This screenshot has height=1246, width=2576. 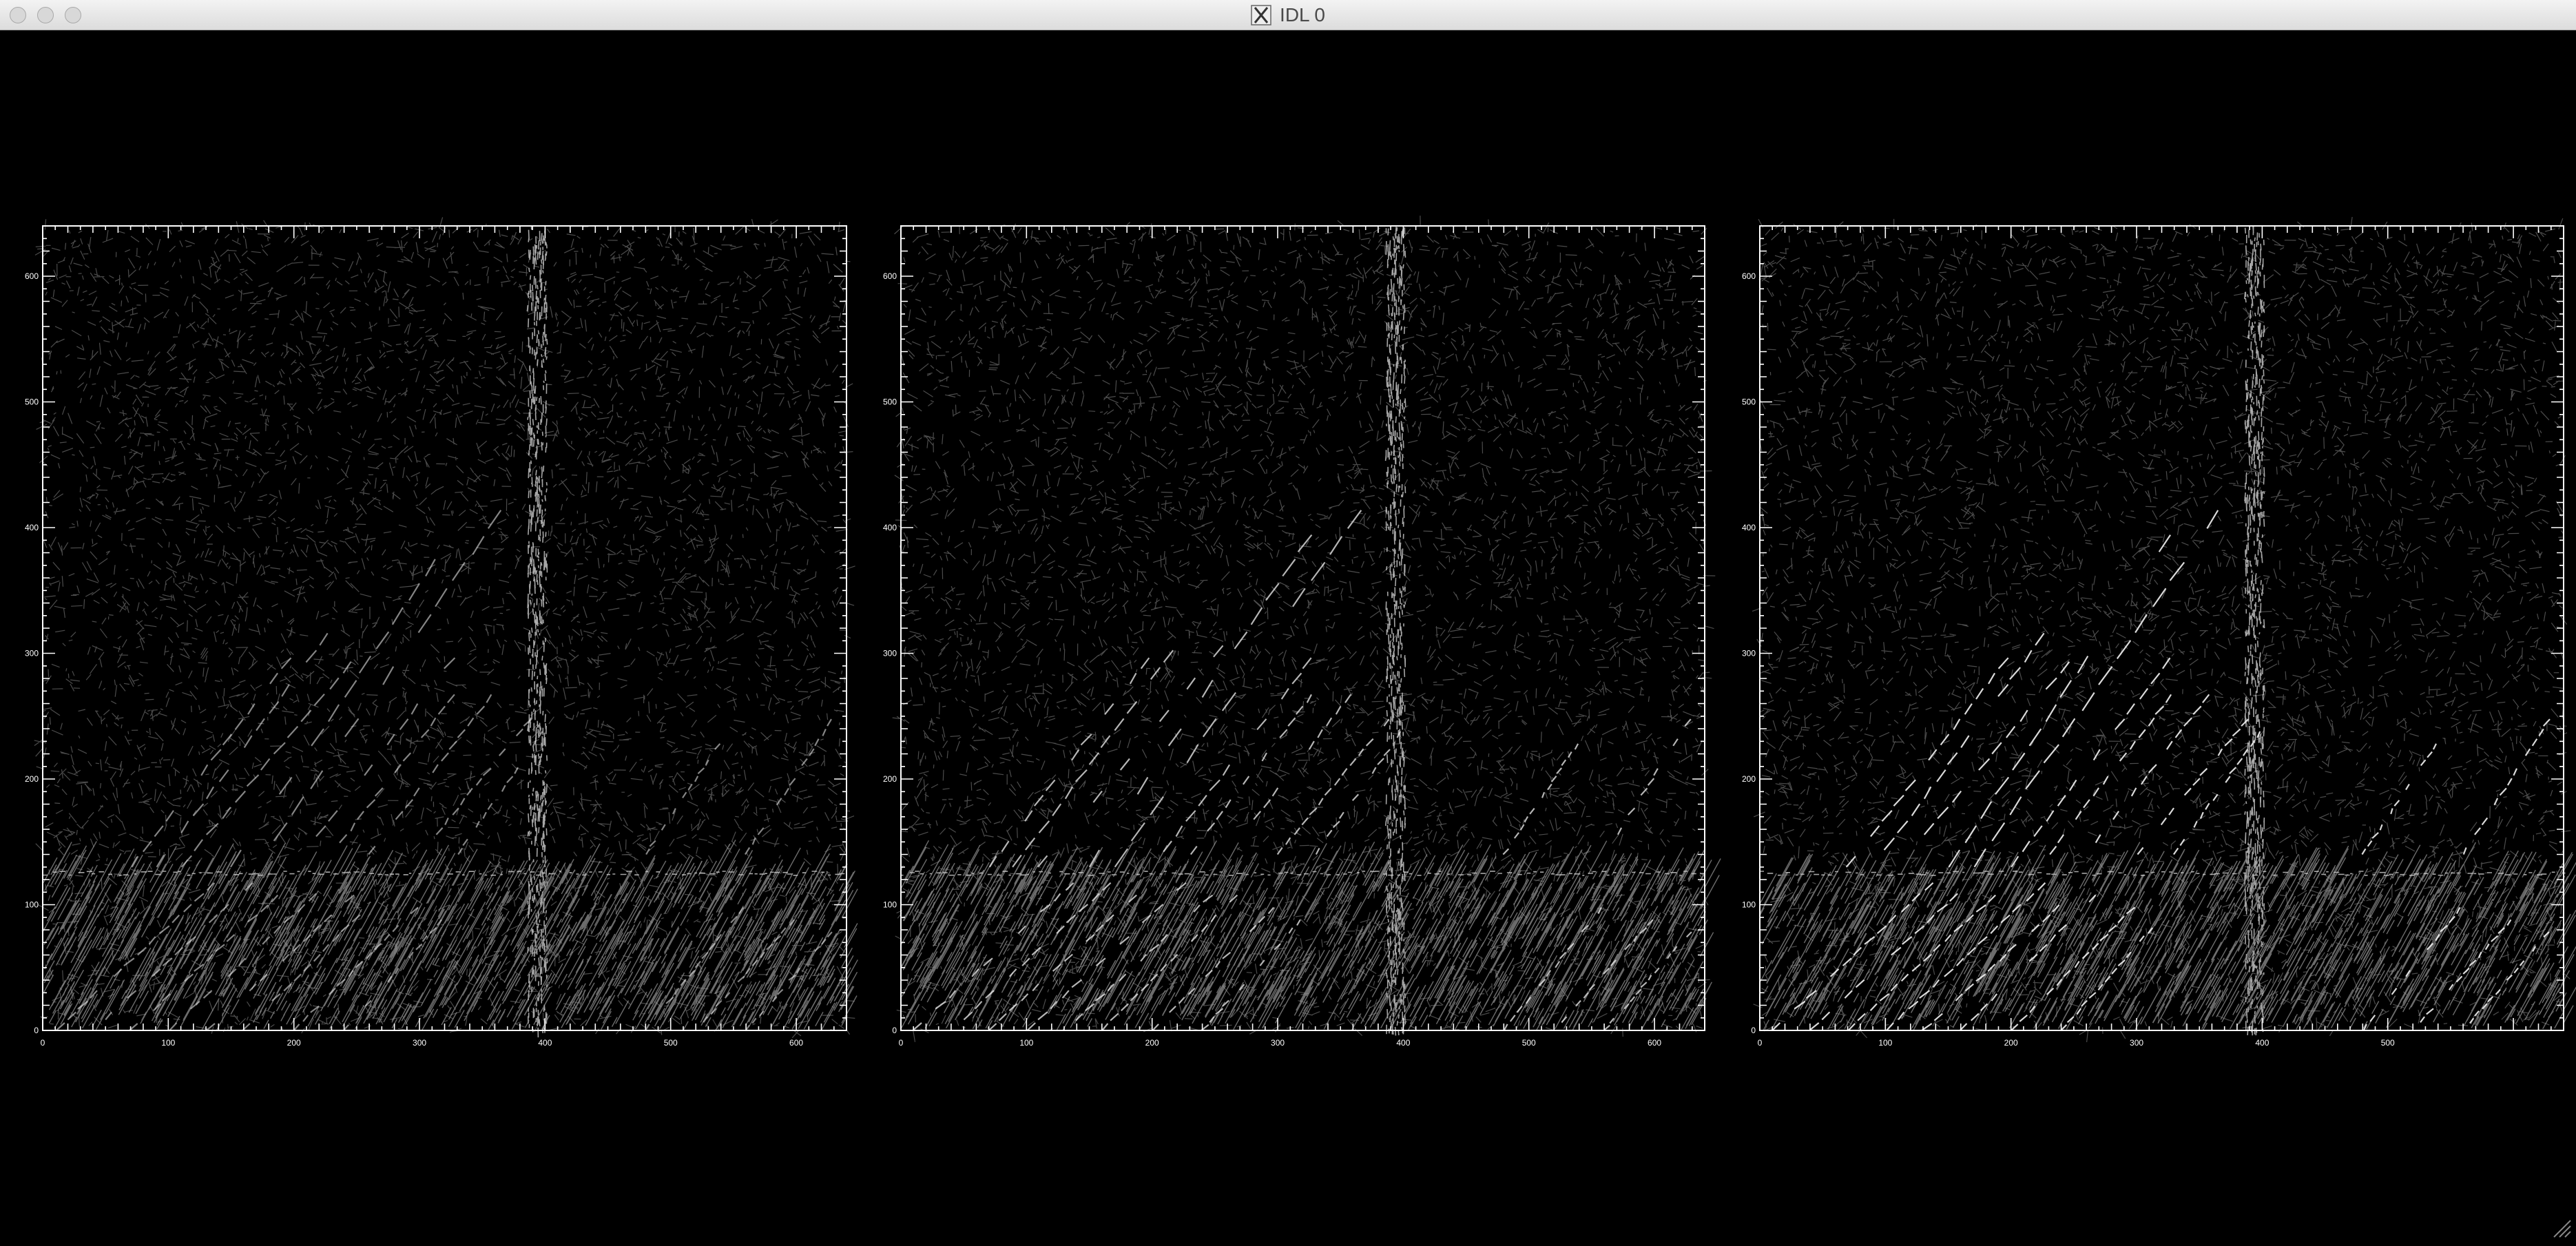 I want to click on resize-grip-icon, so click(x=2559, y=1226).